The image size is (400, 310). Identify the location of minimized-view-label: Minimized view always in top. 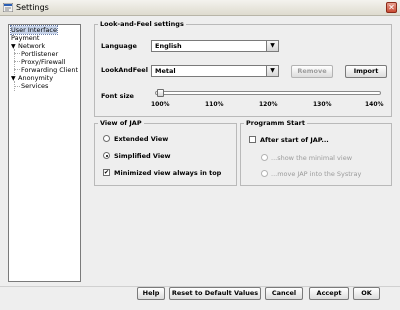
(167, 173).